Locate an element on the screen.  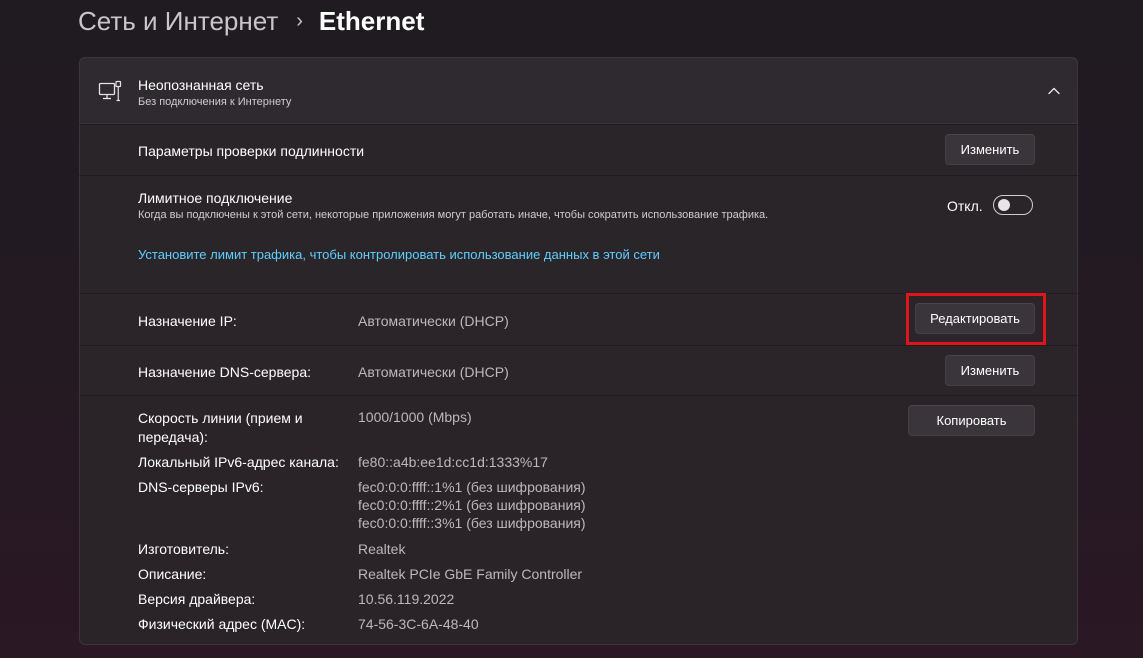
network-name: Неопознанная сеть is located at coordinates (201, 85).